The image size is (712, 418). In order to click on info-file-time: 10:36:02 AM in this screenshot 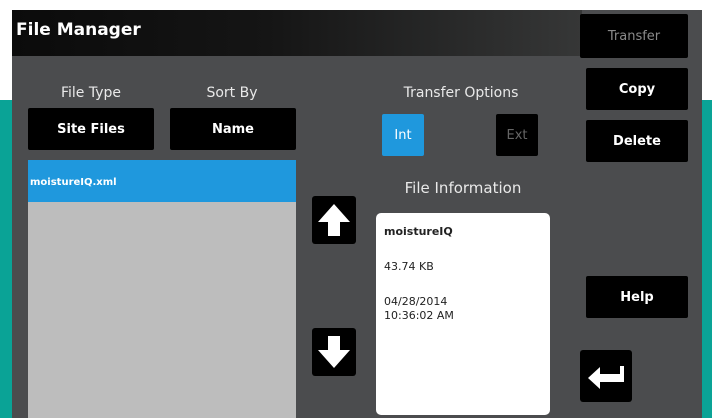, I will do `click(419, 315)`.